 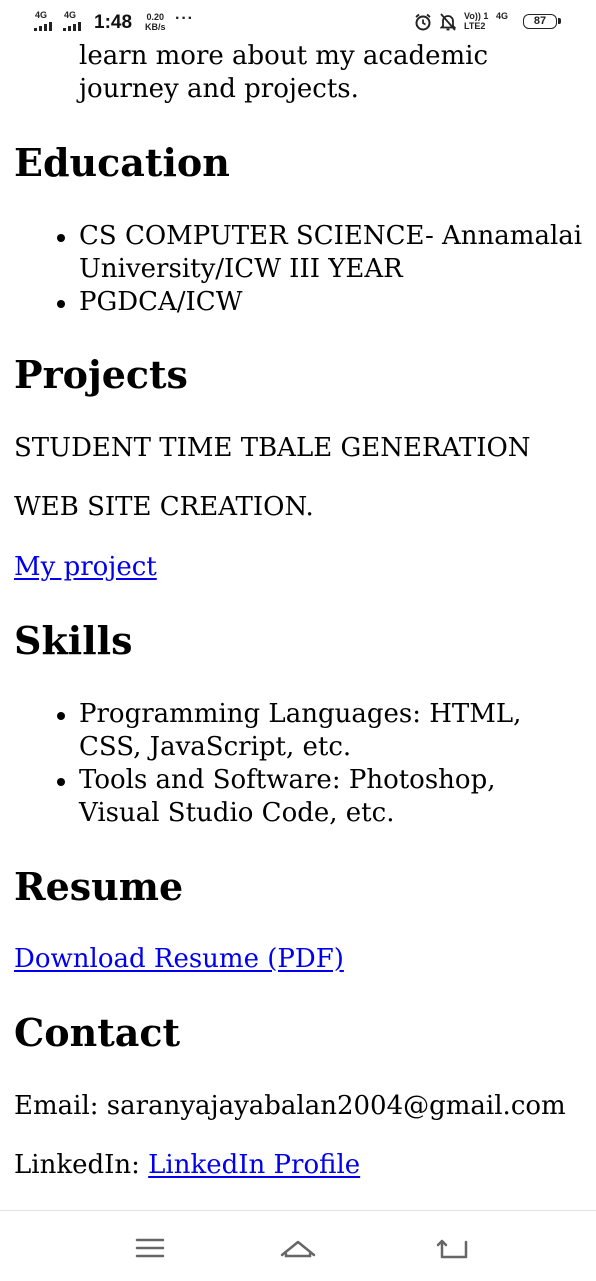 I want to click on list-item: PGDCA/ICW, so click(x=291, y=302).